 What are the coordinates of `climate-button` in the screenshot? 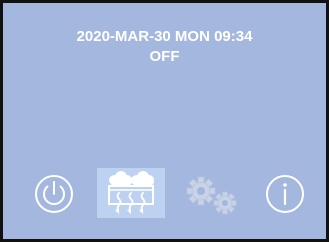 It's located at (131, 193).